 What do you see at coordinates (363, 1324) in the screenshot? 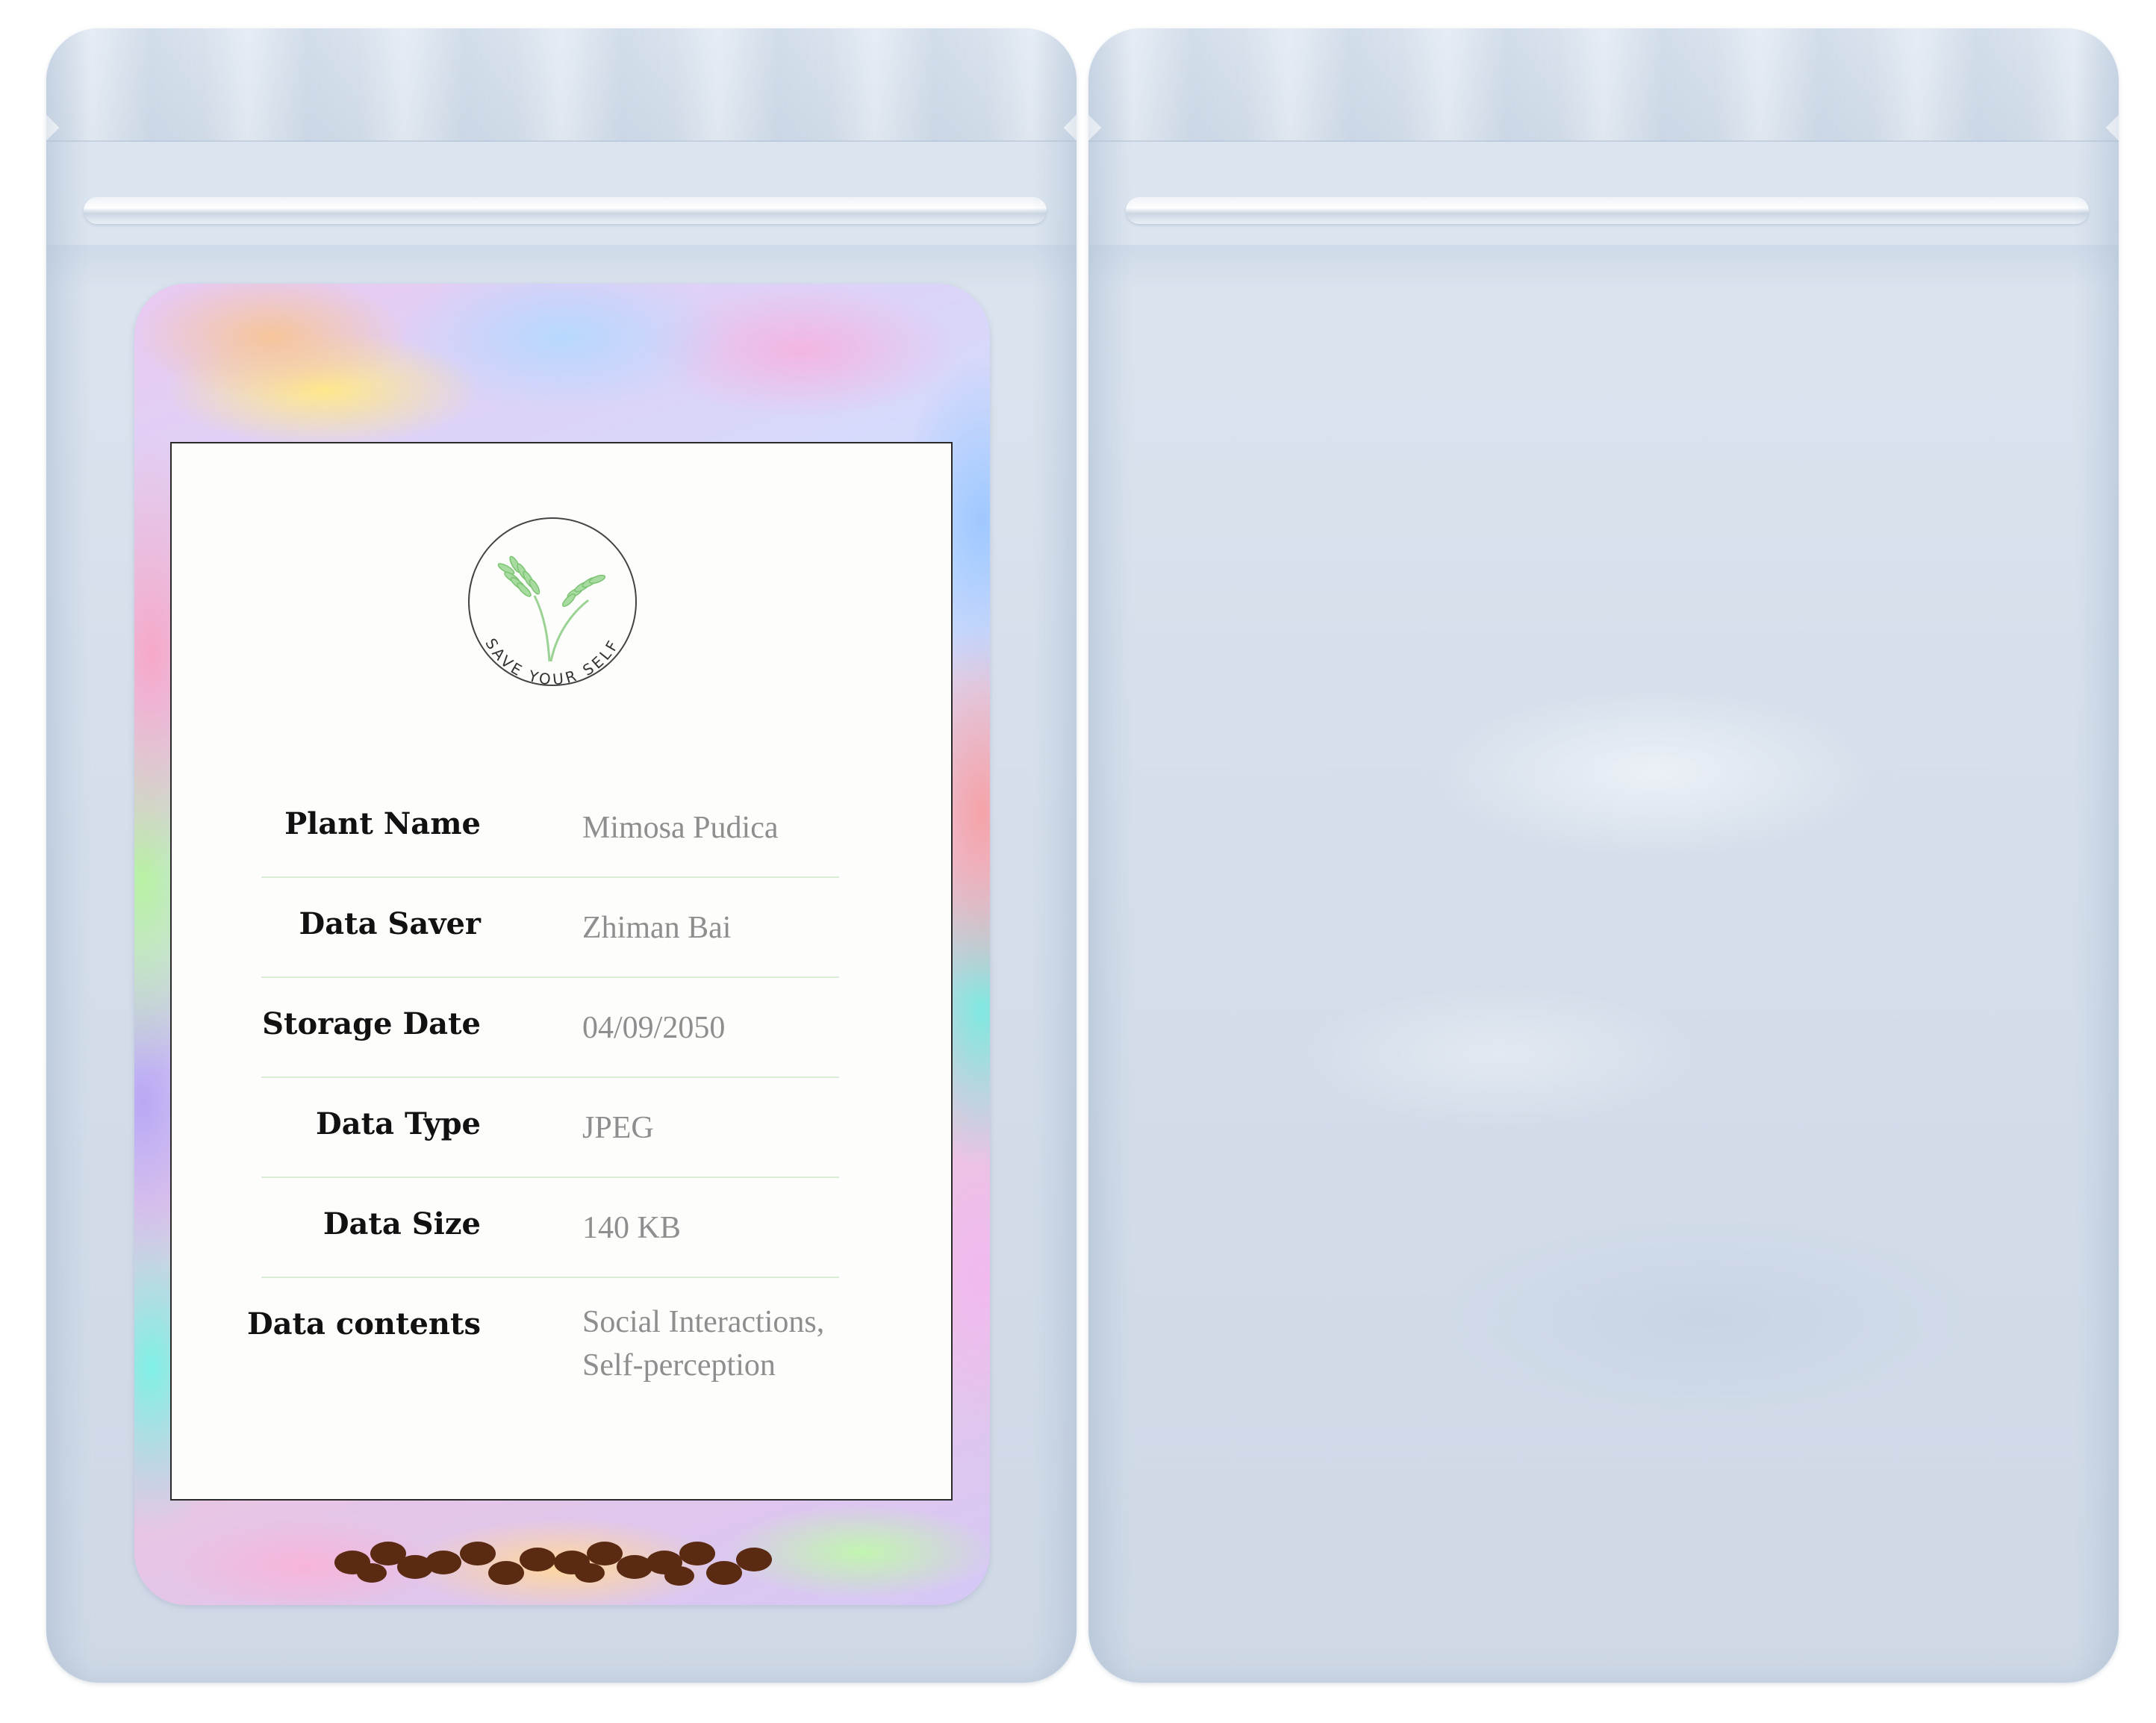
I see `info-key: Data contents` at bounding box center [363, 1324].